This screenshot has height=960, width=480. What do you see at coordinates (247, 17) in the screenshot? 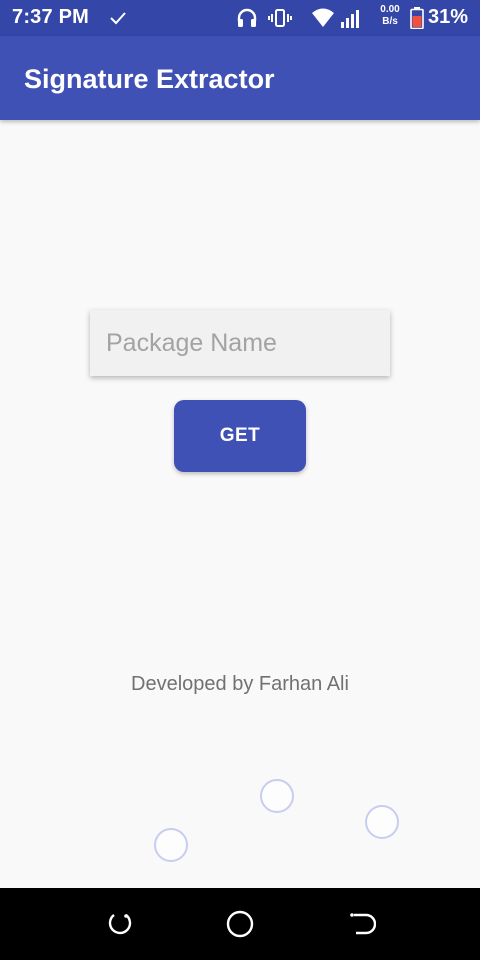
I see `headset-icon` at bounding box center [247, 17].